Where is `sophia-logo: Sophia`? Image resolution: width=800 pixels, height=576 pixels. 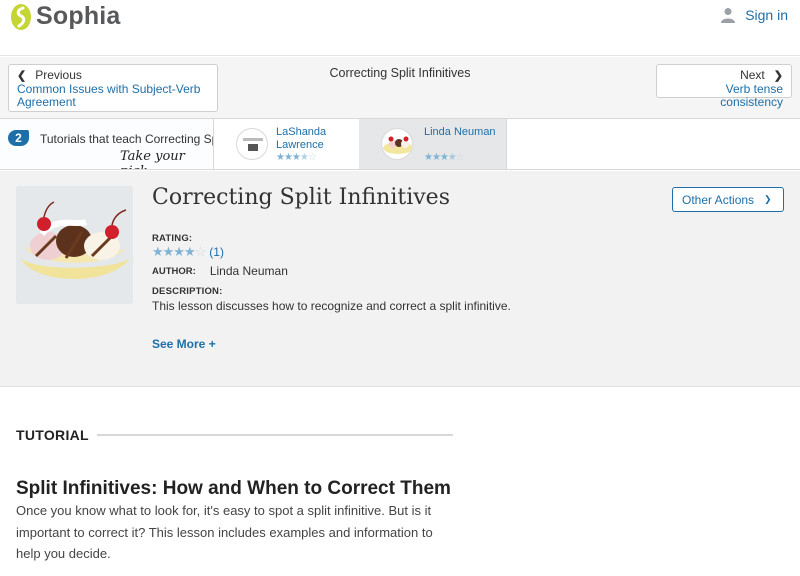 sophia-logo: Sophia is located at coordinates (65, 16).